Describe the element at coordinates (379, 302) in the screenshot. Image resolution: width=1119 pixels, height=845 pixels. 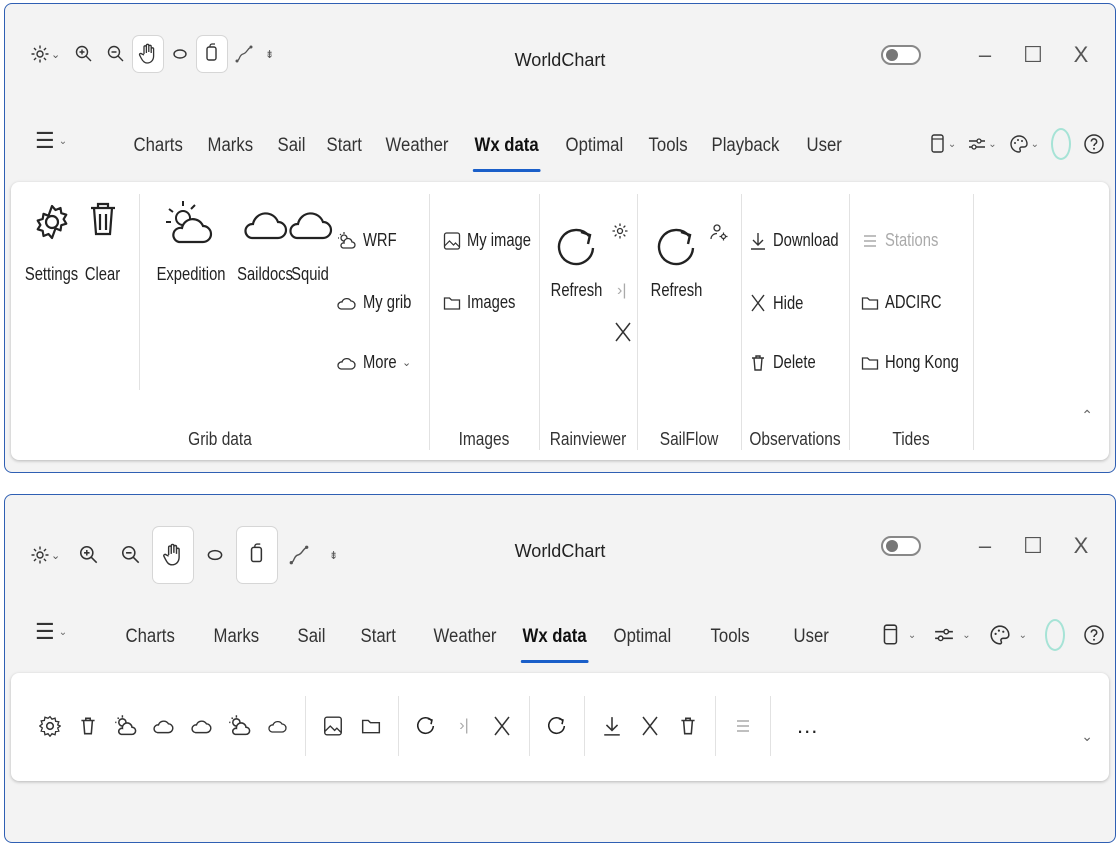
I see `my-grib-button: My grib` at that location.